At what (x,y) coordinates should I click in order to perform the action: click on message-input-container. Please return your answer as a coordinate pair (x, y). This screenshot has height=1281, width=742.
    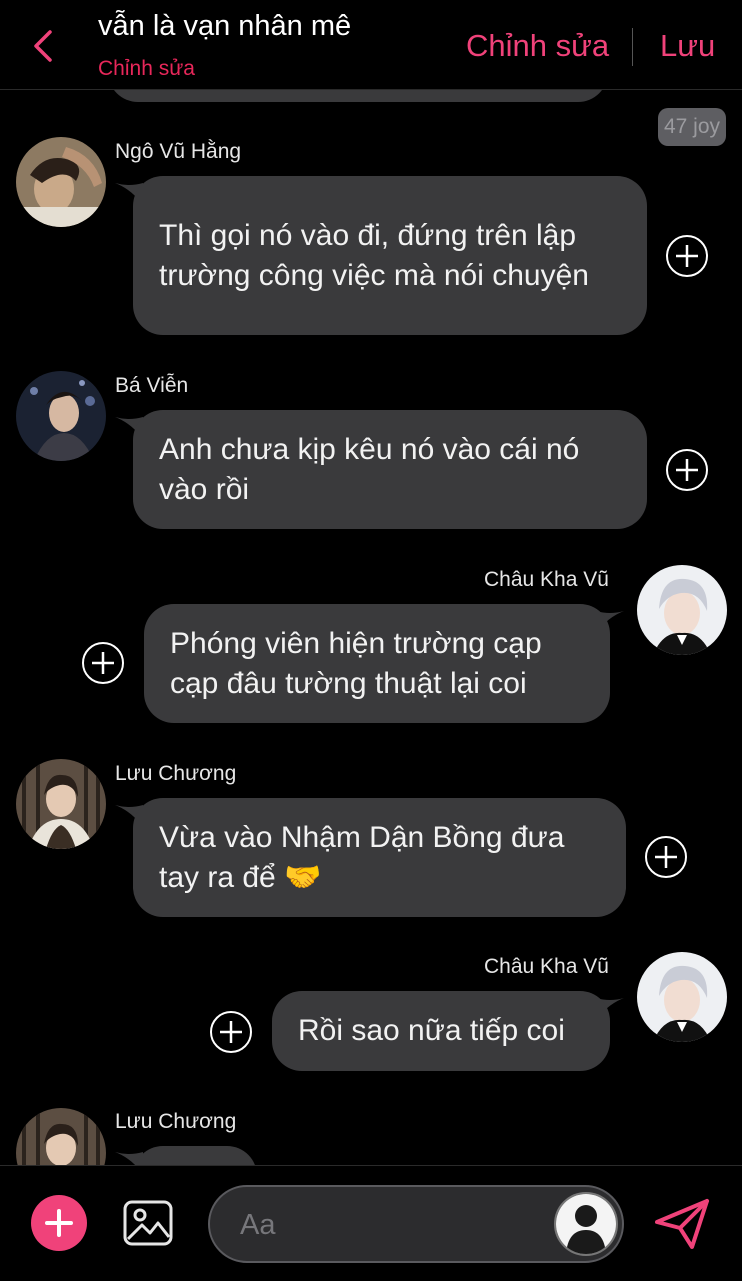
    Looking at the image, I should click on (416, 1224).